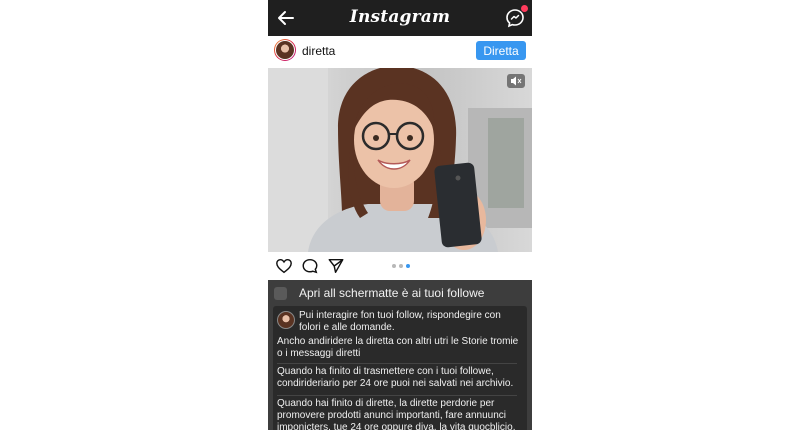 This screenshot has width=800, height=430. I want to click on app-logo: Instagram, so click(400, 17).